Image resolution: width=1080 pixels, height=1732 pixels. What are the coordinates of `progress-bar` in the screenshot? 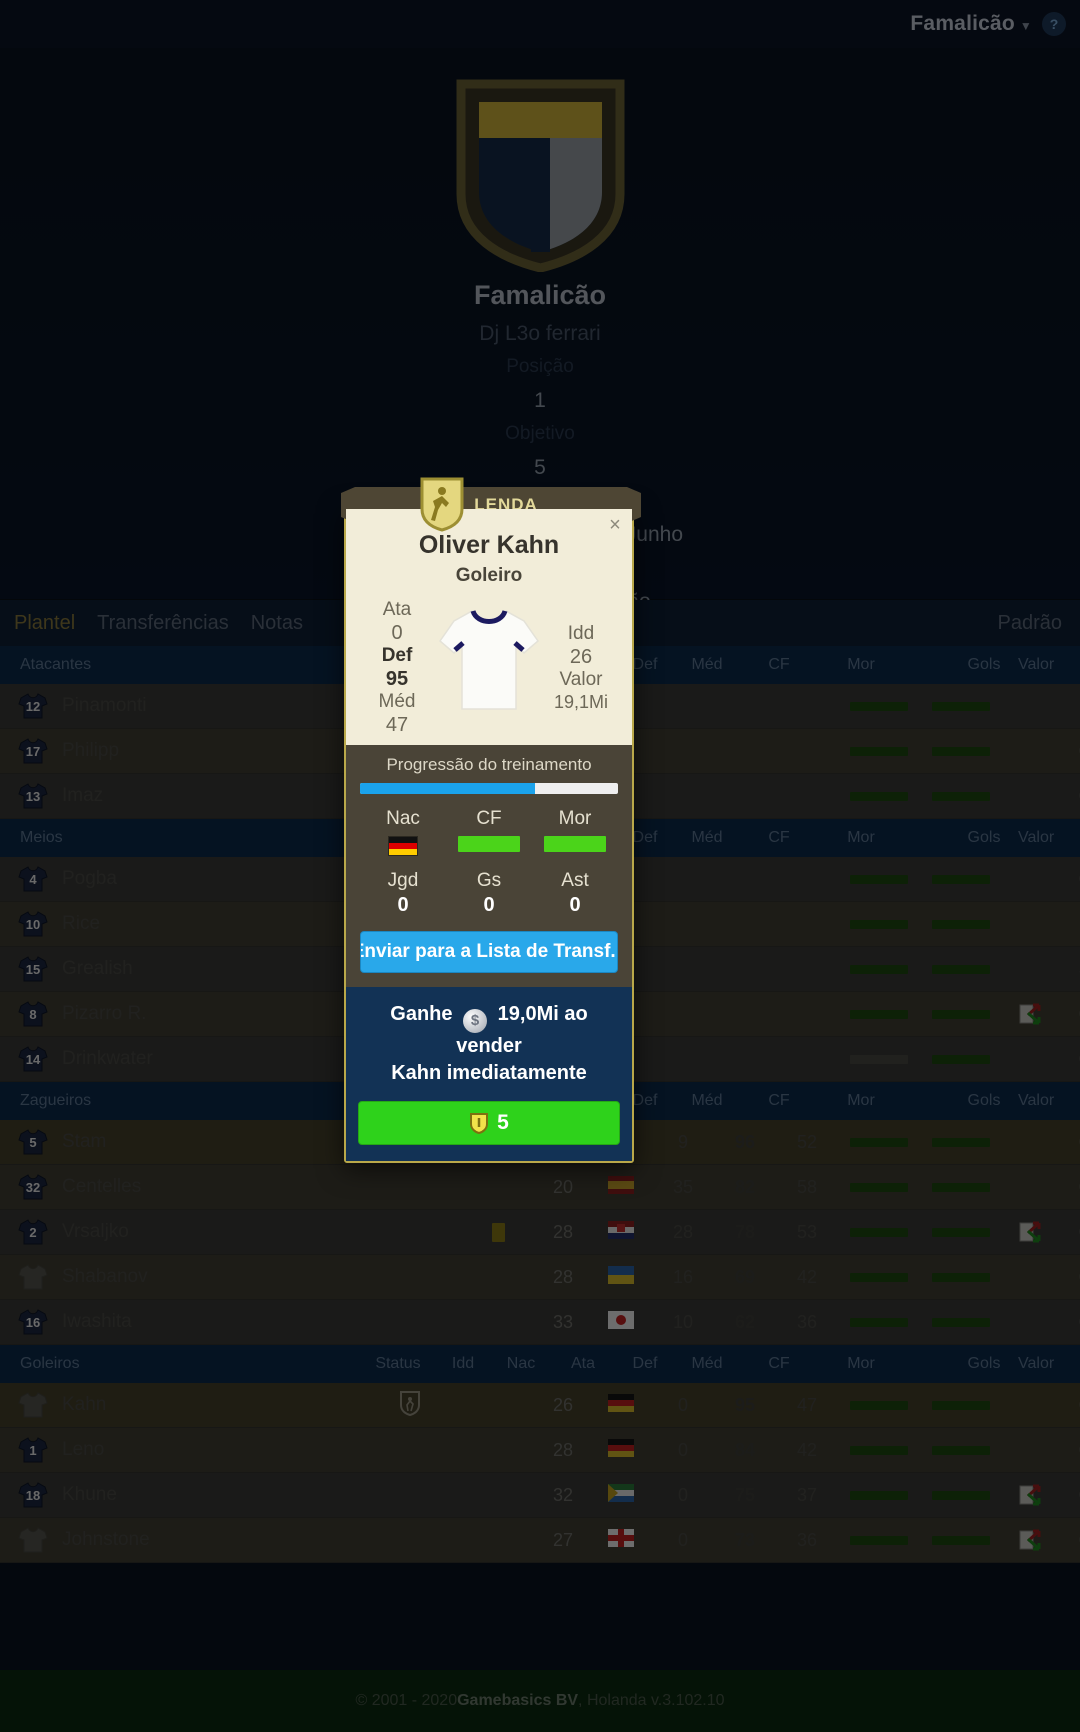 It's located at (489, 788).